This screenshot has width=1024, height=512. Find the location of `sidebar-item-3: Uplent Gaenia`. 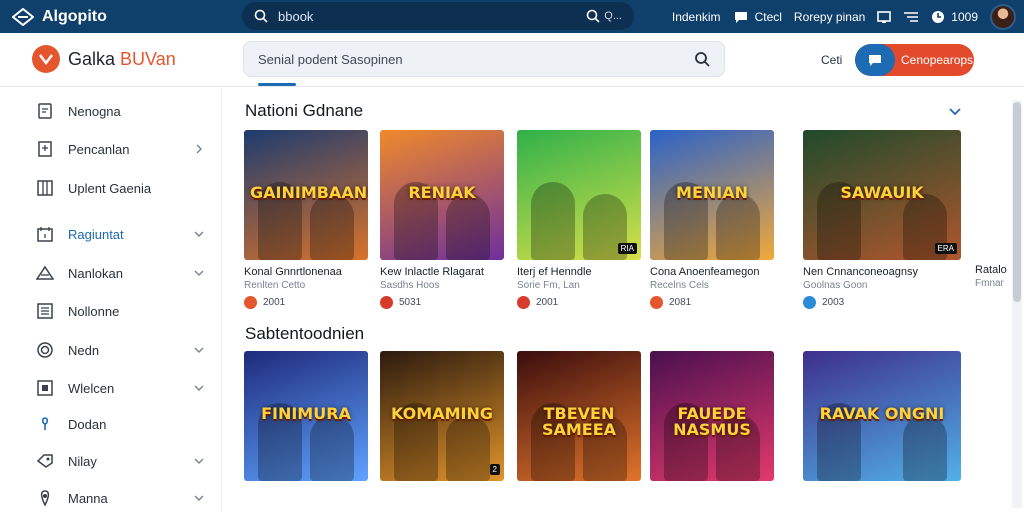

sidebar-item-3: Uplent Gaenia is located at coordinates (111, 188).